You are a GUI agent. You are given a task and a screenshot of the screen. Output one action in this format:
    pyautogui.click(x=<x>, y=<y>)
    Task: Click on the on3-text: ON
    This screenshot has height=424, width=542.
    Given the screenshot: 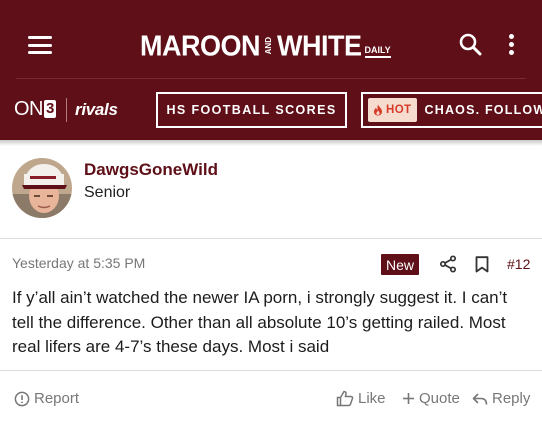 What is the action you would take?
    pyautogui.click(x=29, y=109)
    